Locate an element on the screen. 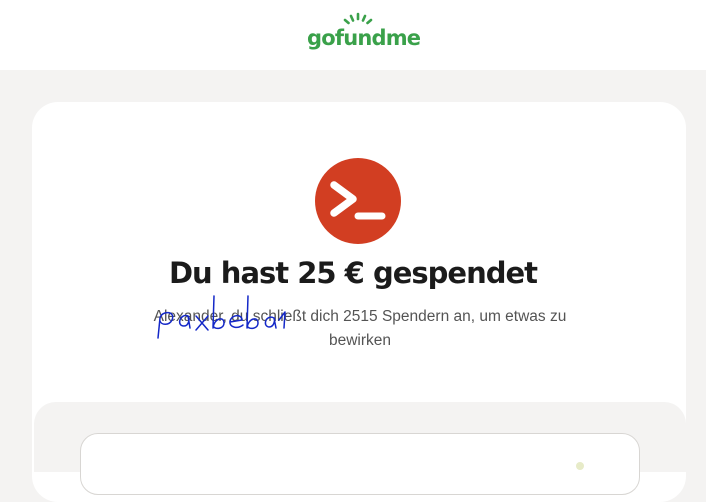 The width and height of the screenshot is (706, 502). status-dot is located at coordinates (580, 466).